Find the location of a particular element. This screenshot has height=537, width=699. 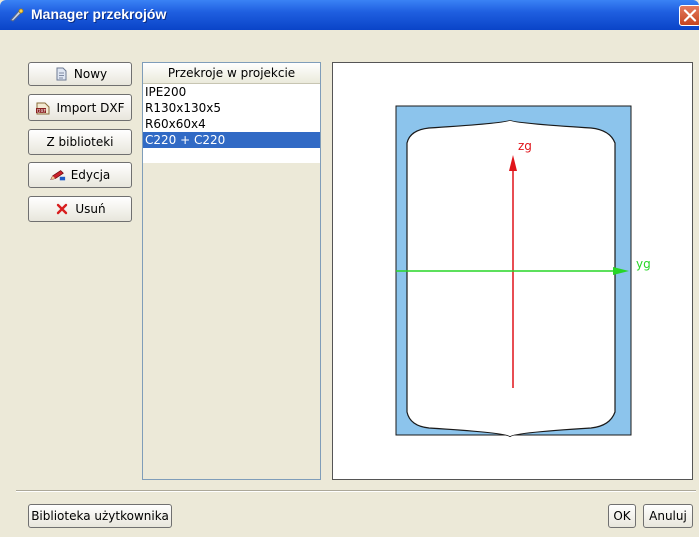

edit-button: Edycja is located at coordinates (80, 175).